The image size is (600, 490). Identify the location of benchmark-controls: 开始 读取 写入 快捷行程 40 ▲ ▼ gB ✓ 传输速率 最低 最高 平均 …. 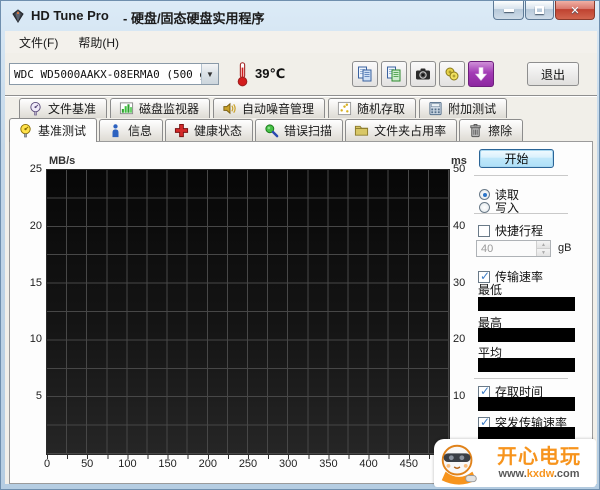
(529, 312).